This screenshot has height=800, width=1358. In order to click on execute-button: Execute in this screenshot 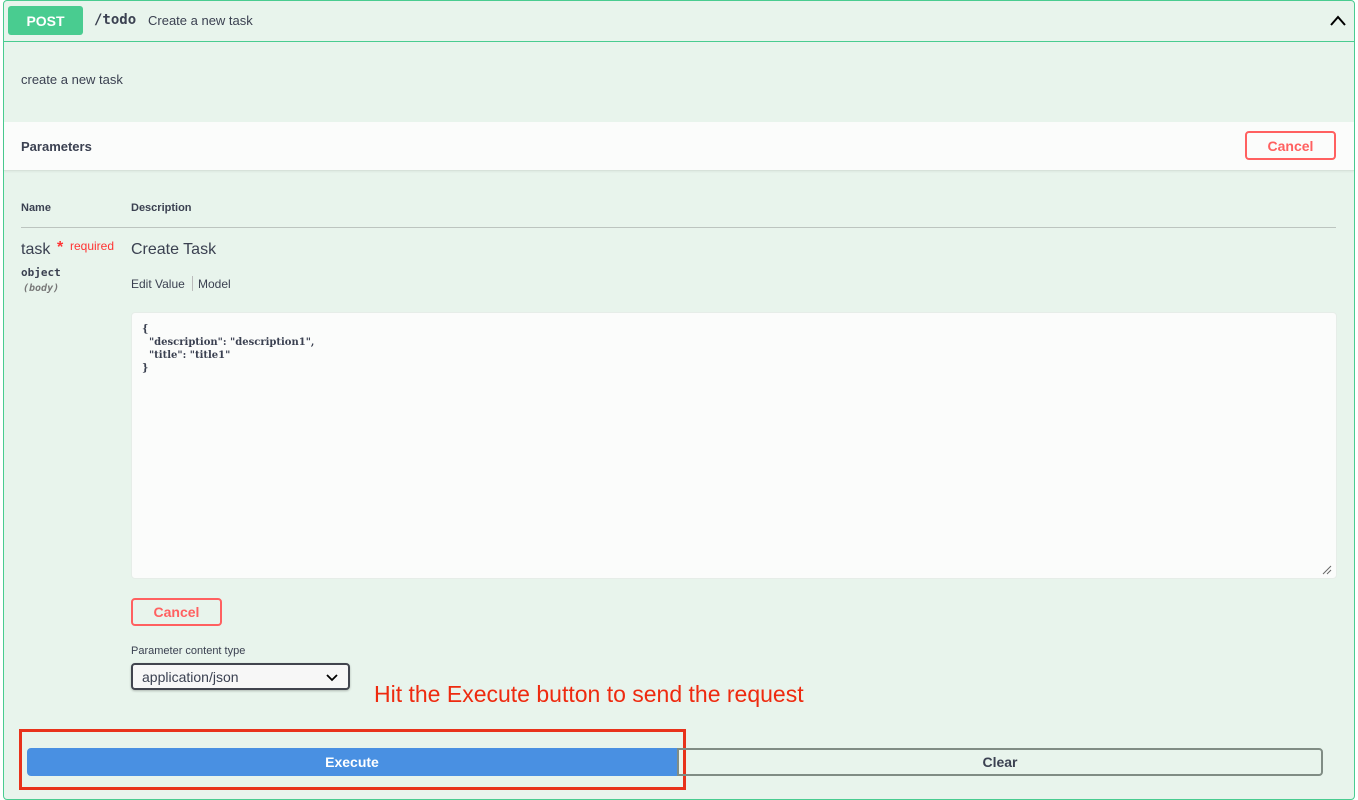, I will do `click(352, 762)`.